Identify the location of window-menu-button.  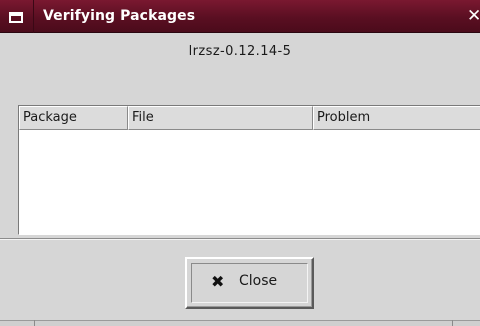
(17, 16).